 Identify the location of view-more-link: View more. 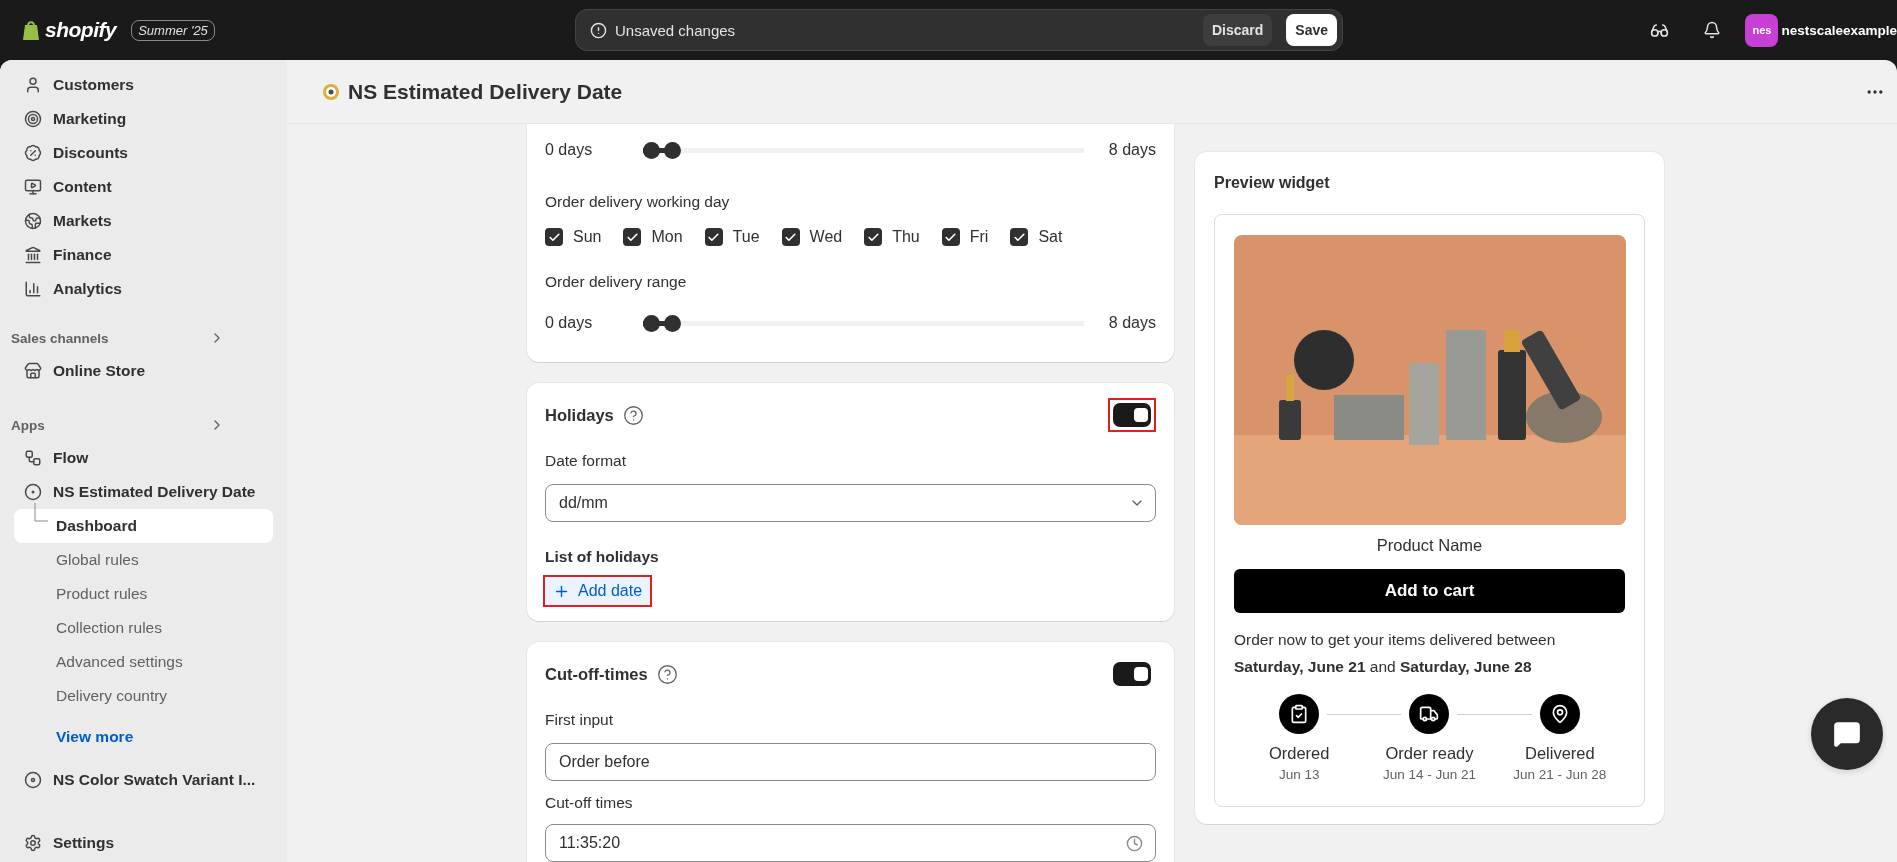
(143, 737).